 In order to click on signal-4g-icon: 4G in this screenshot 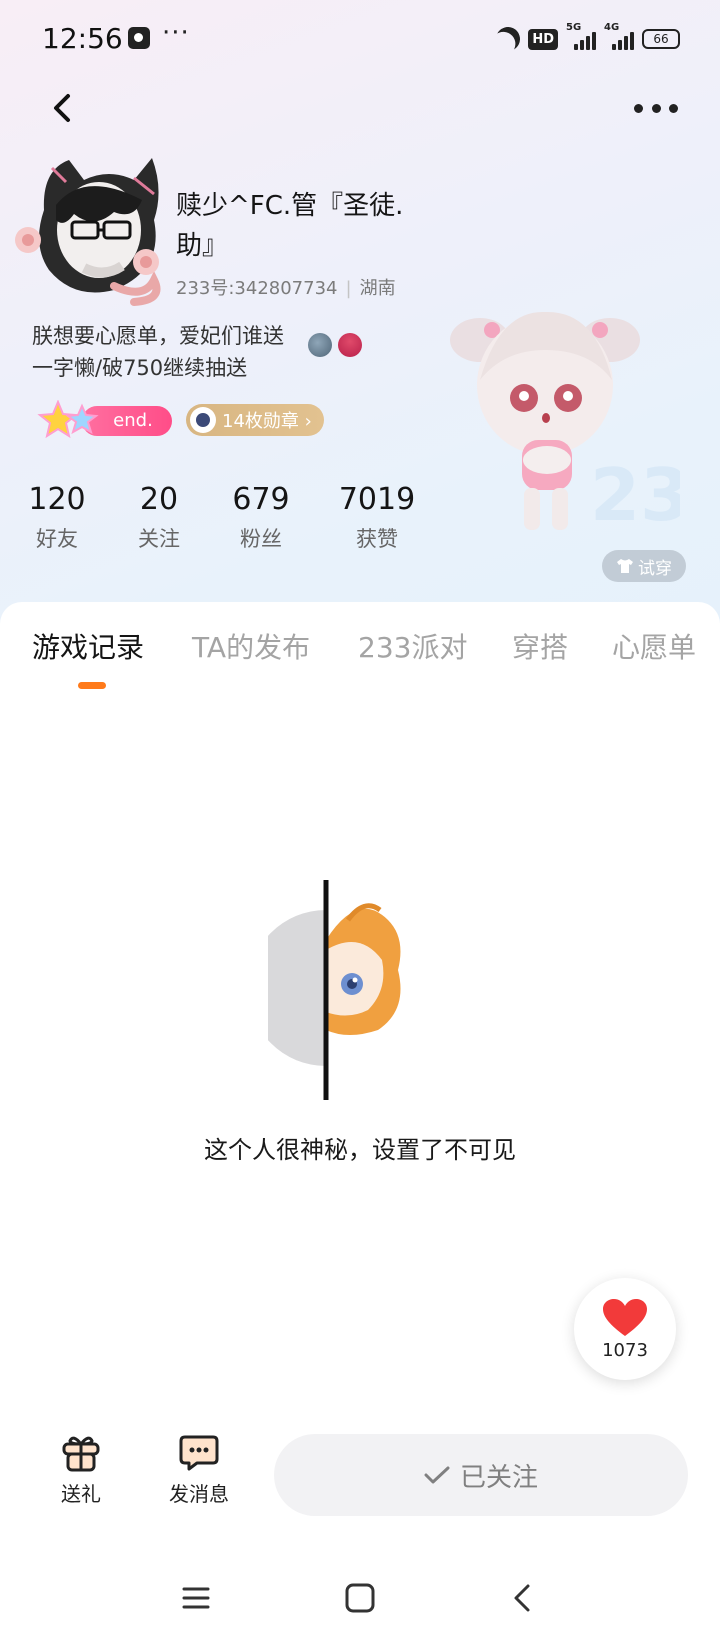, I will do `click(619, 36)`.